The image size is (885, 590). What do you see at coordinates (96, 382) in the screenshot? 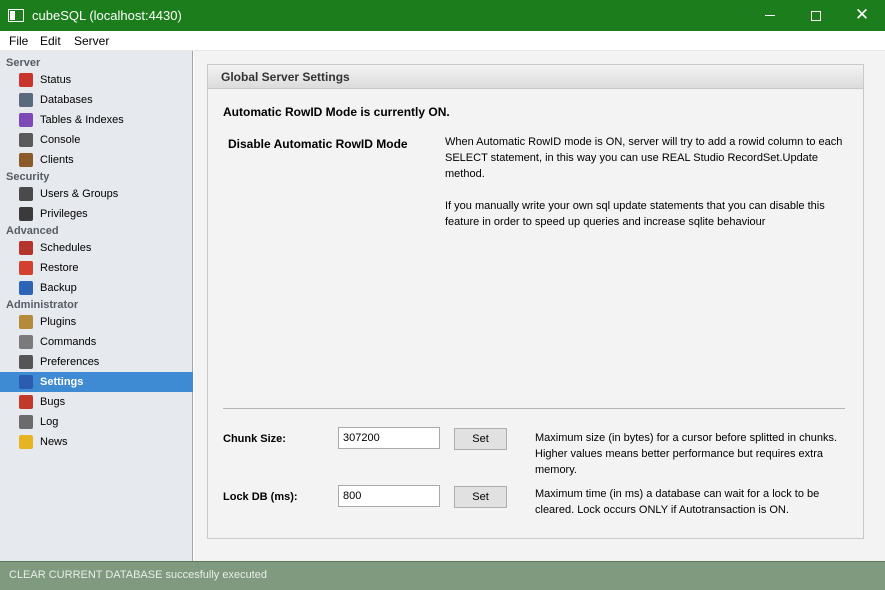
I see `sidebar-item-settings: Settings` at bounding box center [96, 382].